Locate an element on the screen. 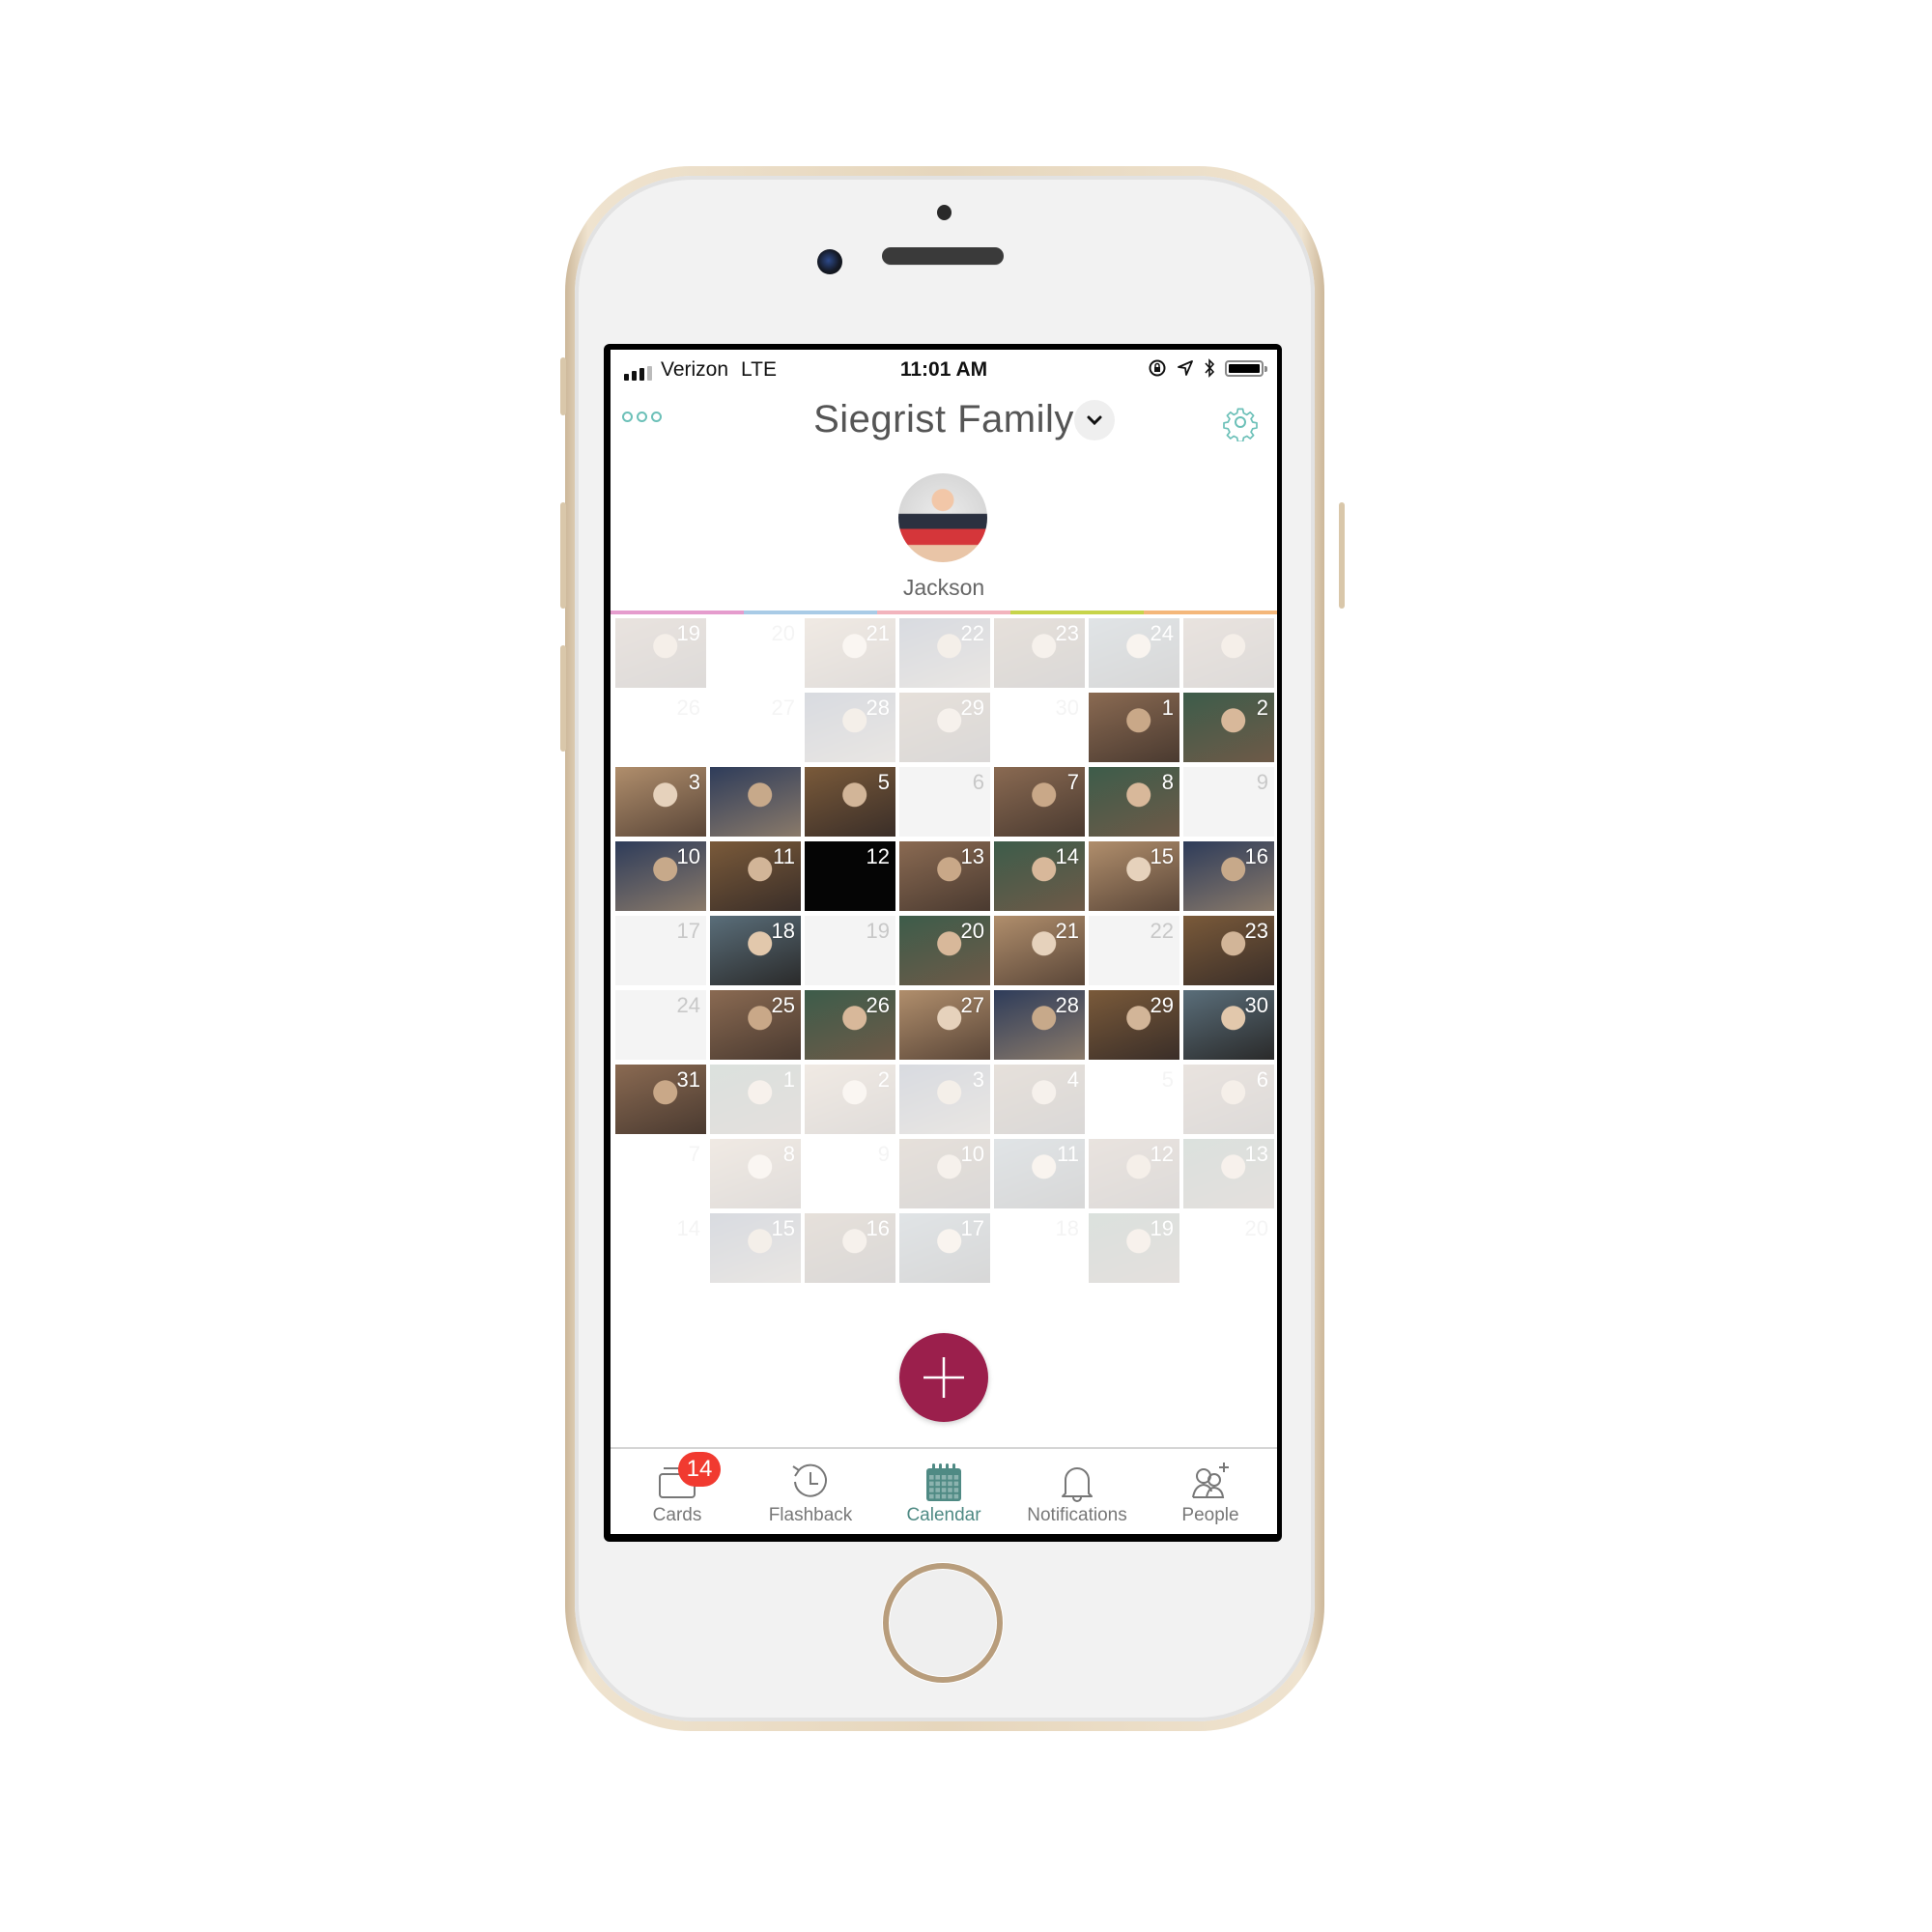  add-photo-button is located at coordinates (943, 1377).